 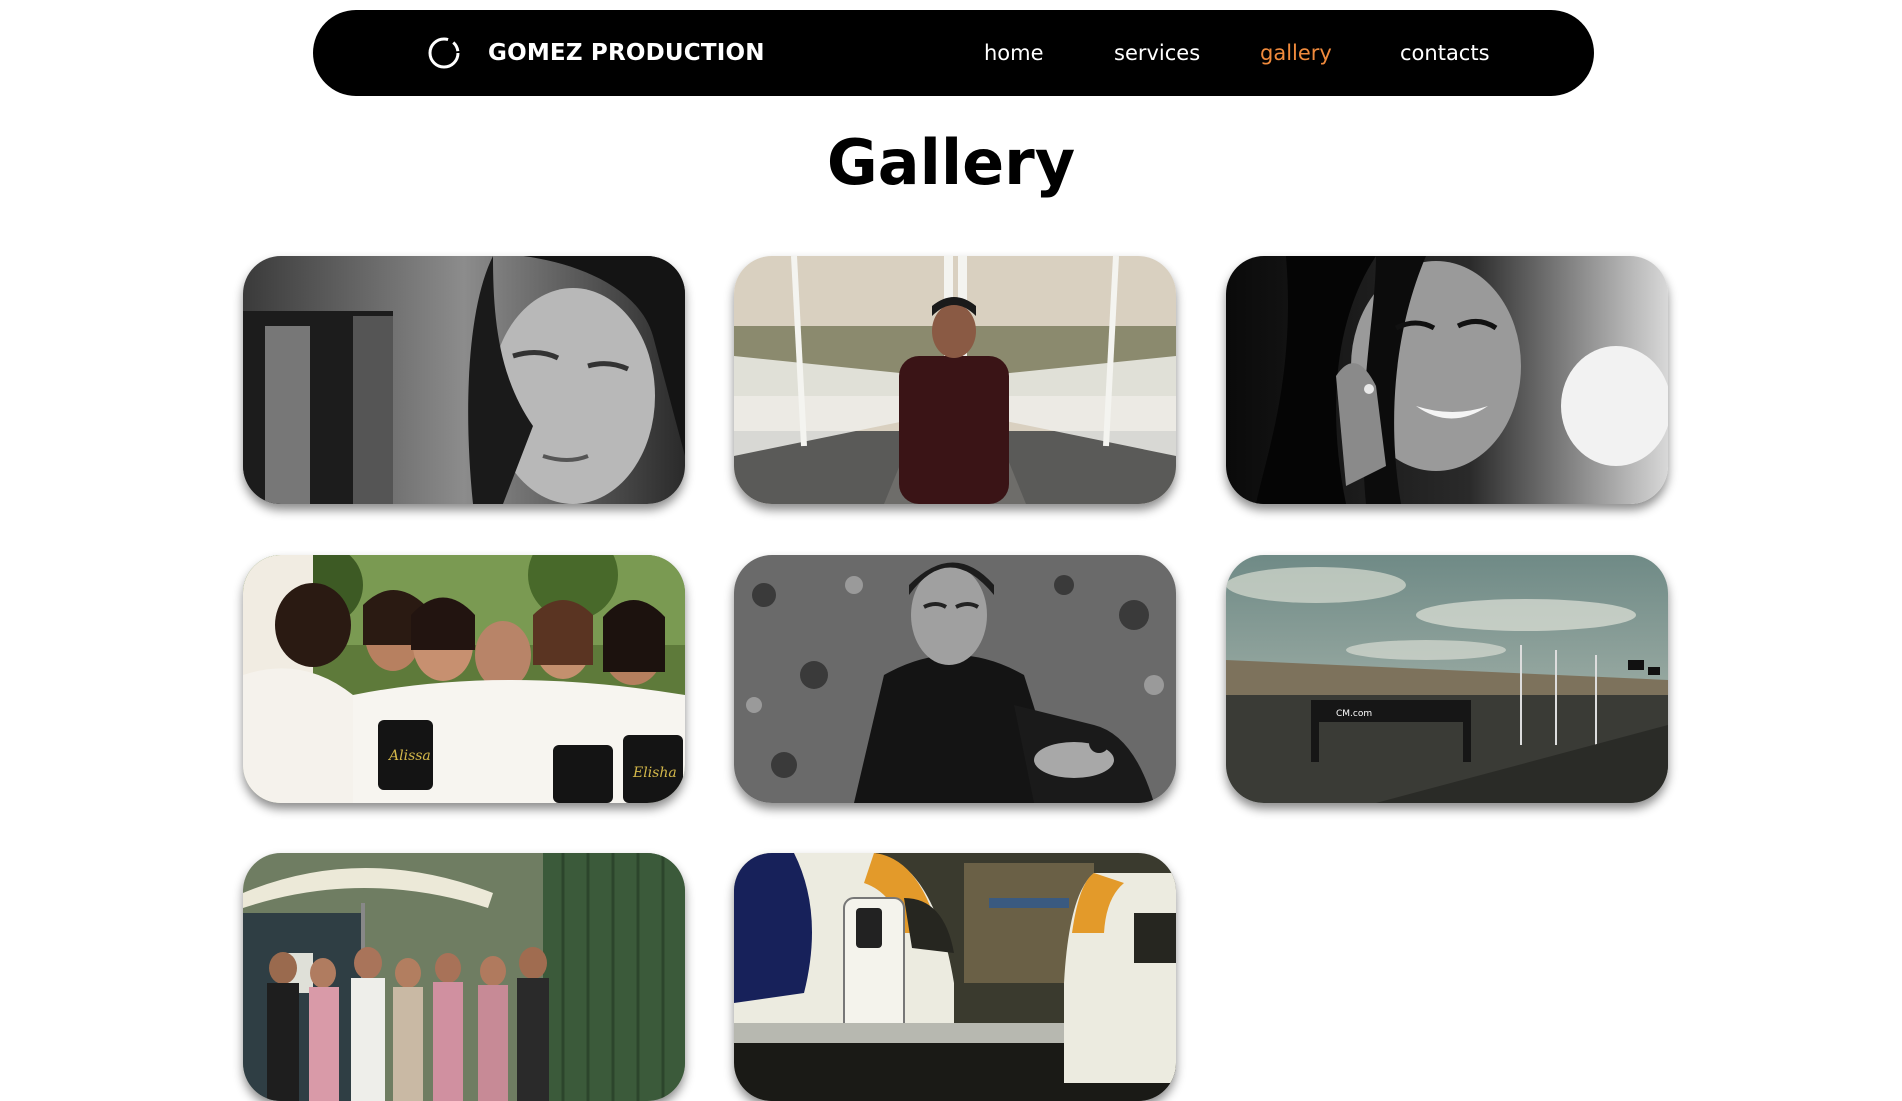 What do you see at coordinates (951, 162) in the screenshot?
I see `page-title: Gallery` at bounding box center [951, 162].